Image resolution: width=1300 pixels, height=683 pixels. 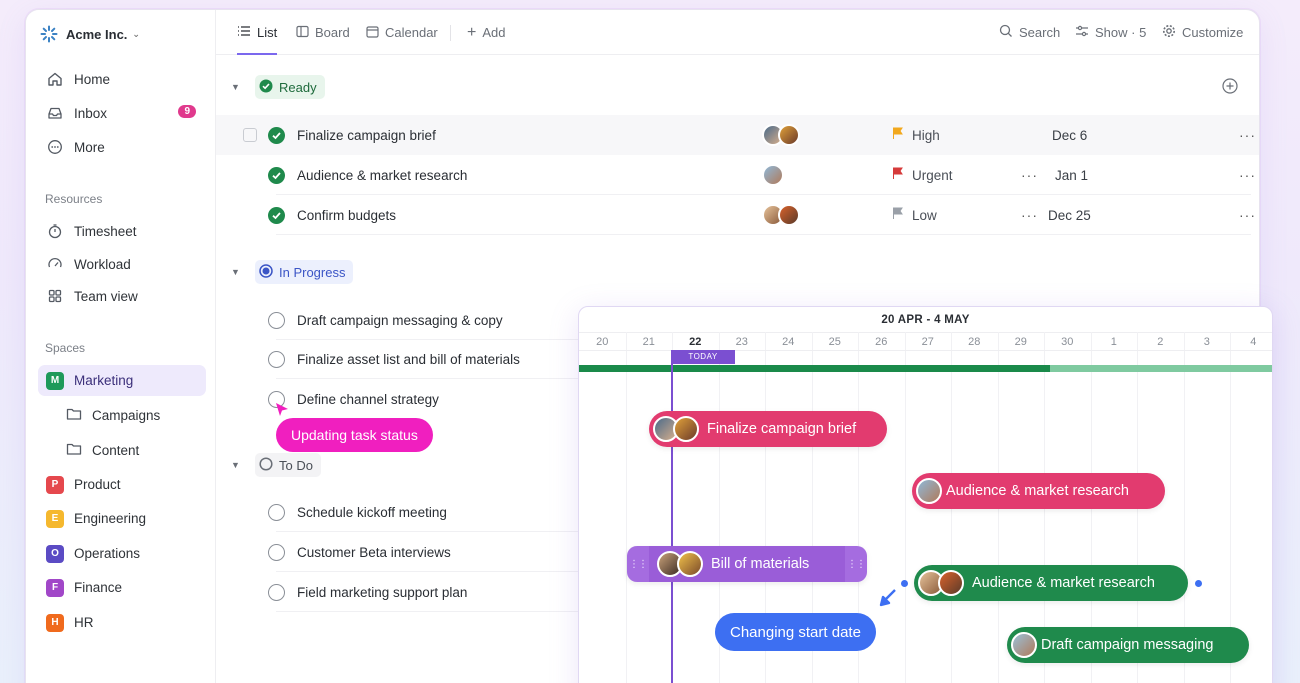 I want to click on tab-add: + Add, so click(x=486, y=32).